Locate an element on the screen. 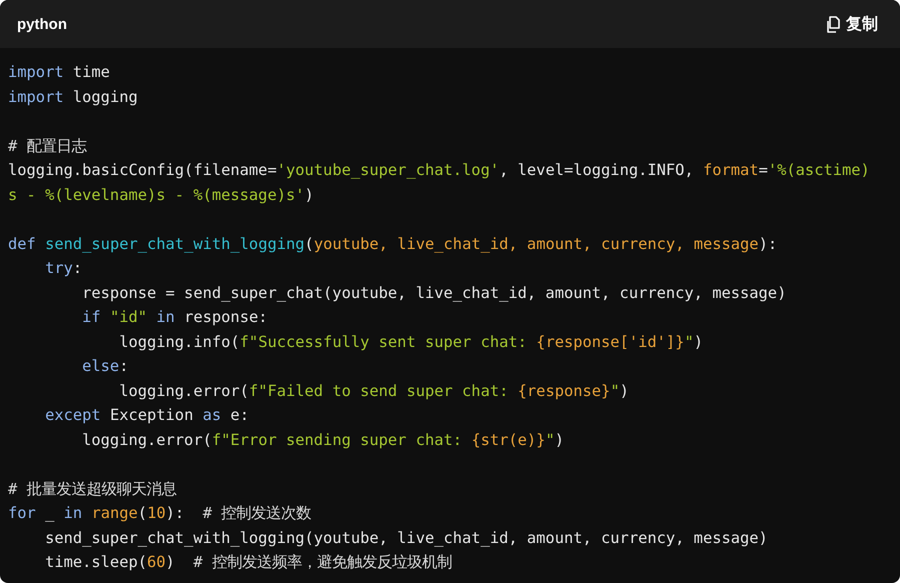 This screenshot has height=583, width=900. code-line: logging.error(f"Failed to send super chat: {response}") is located at coordinates (374, 391).